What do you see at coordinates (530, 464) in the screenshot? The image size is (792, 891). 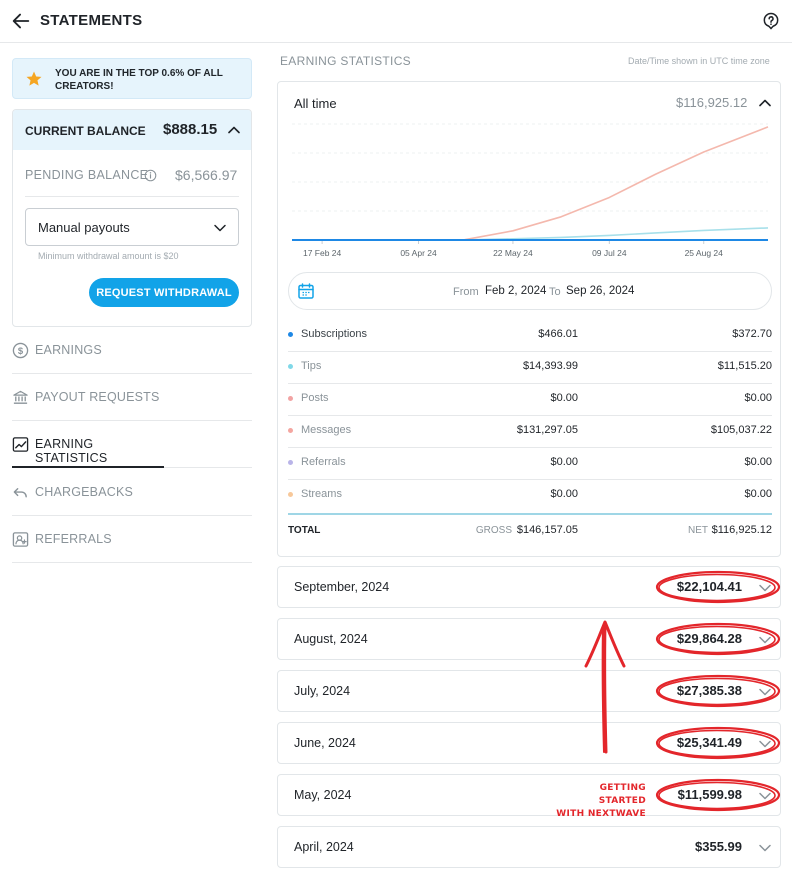 I see `table-row: Referrals $0.00 $0.00` at bounding box center [530, 464].